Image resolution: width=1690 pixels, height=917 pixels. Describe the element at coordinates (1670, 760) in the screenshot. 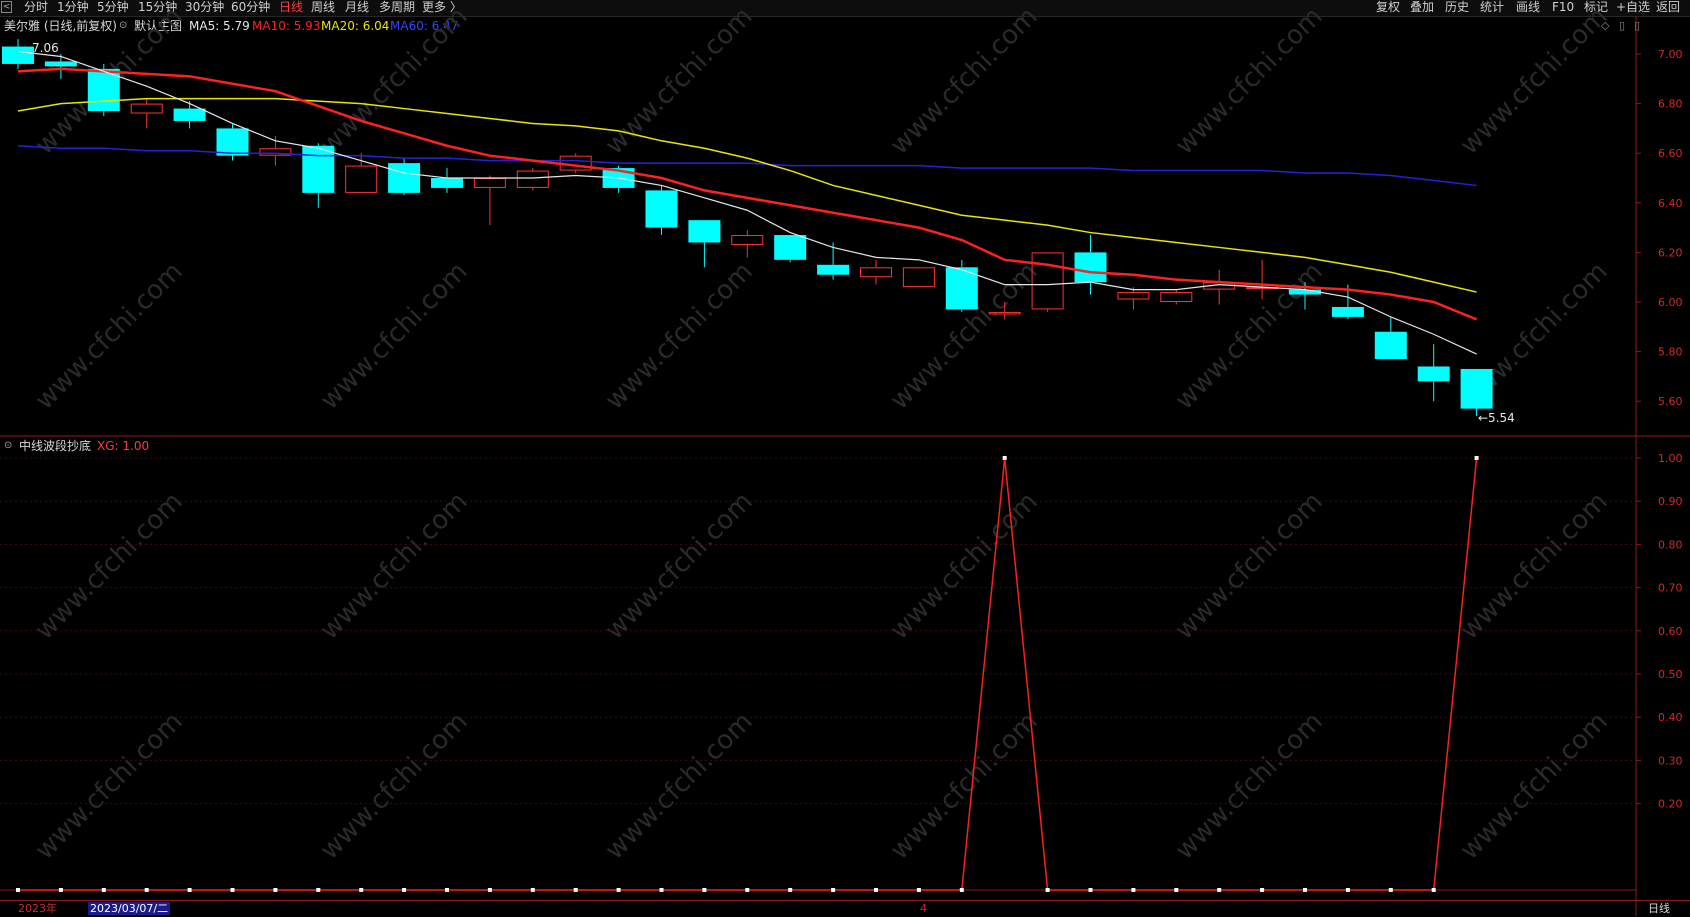

I see `indicator-tick-label: 0.30` at that location.